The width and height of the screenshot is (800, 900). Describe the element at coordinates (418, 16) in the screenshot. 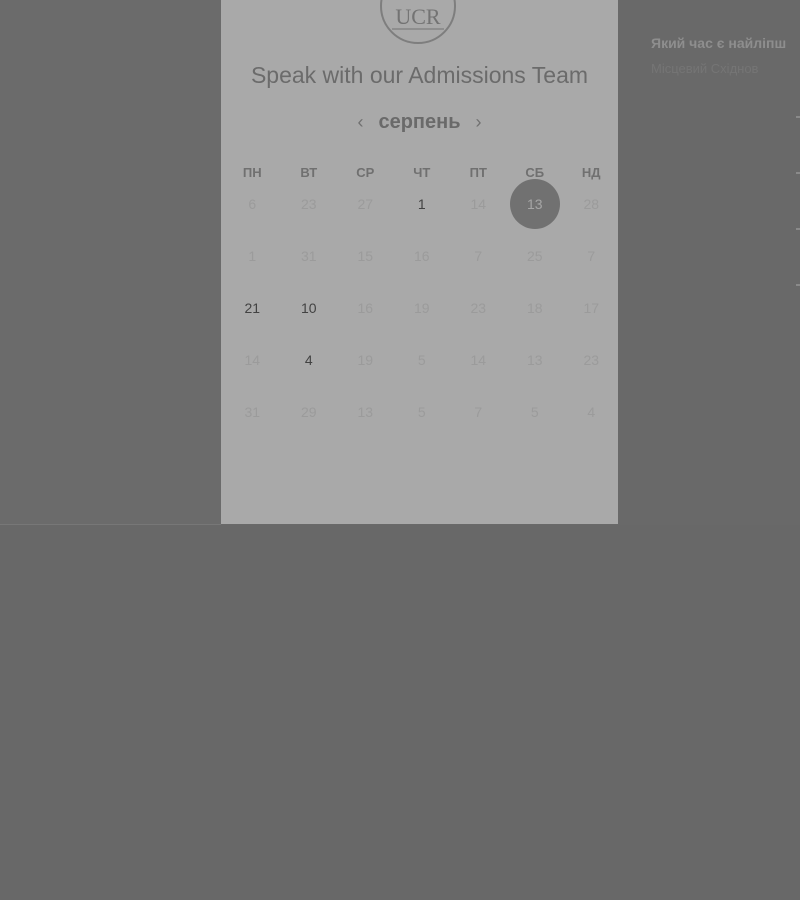

I see `logo-text: UCR` at that location.